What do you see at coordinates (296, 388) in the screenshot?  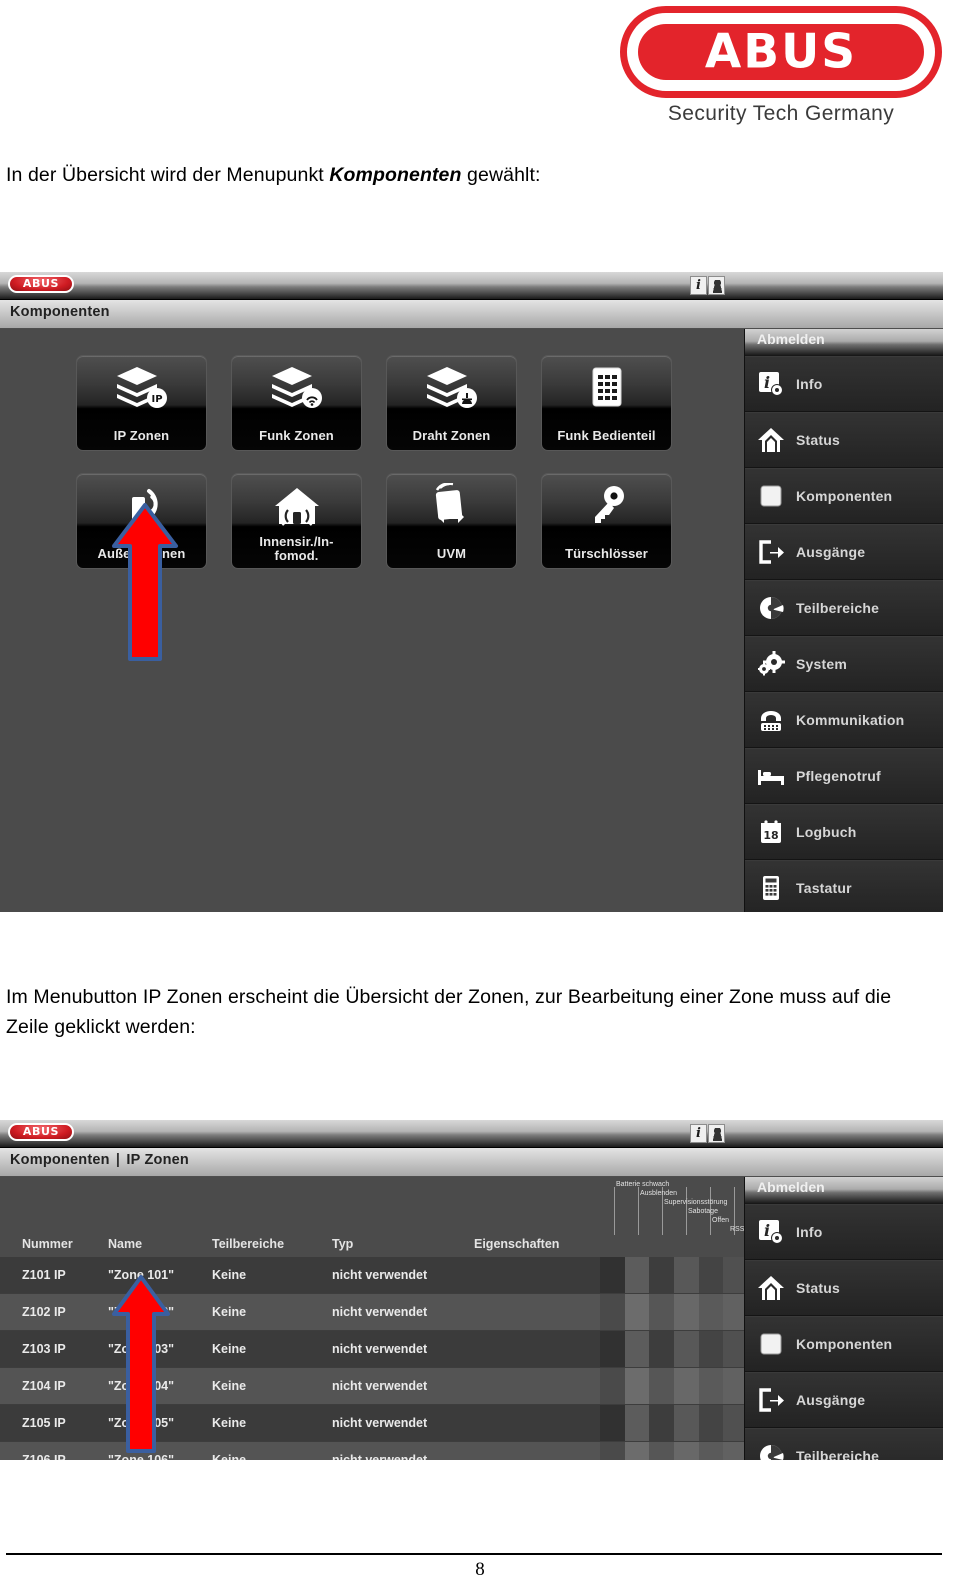 I see `layers-wifi-icon` at bounding box center [296, 388].